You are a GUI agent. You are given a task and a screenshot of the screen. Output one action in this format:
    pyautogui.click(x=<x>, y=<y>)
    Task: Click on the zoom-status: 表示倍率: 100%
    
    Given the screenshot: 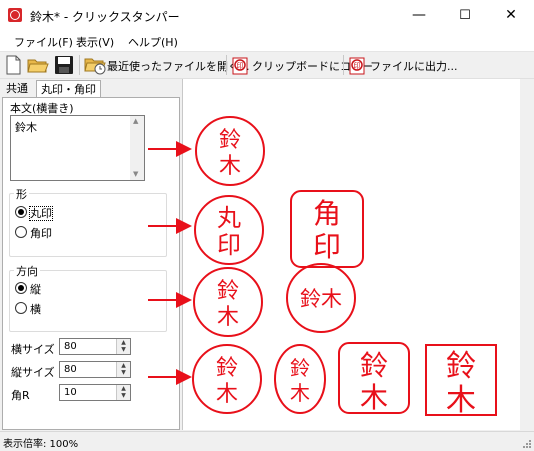 What is the action you would take?
    pyautogui.click(x=41, y=444)
    